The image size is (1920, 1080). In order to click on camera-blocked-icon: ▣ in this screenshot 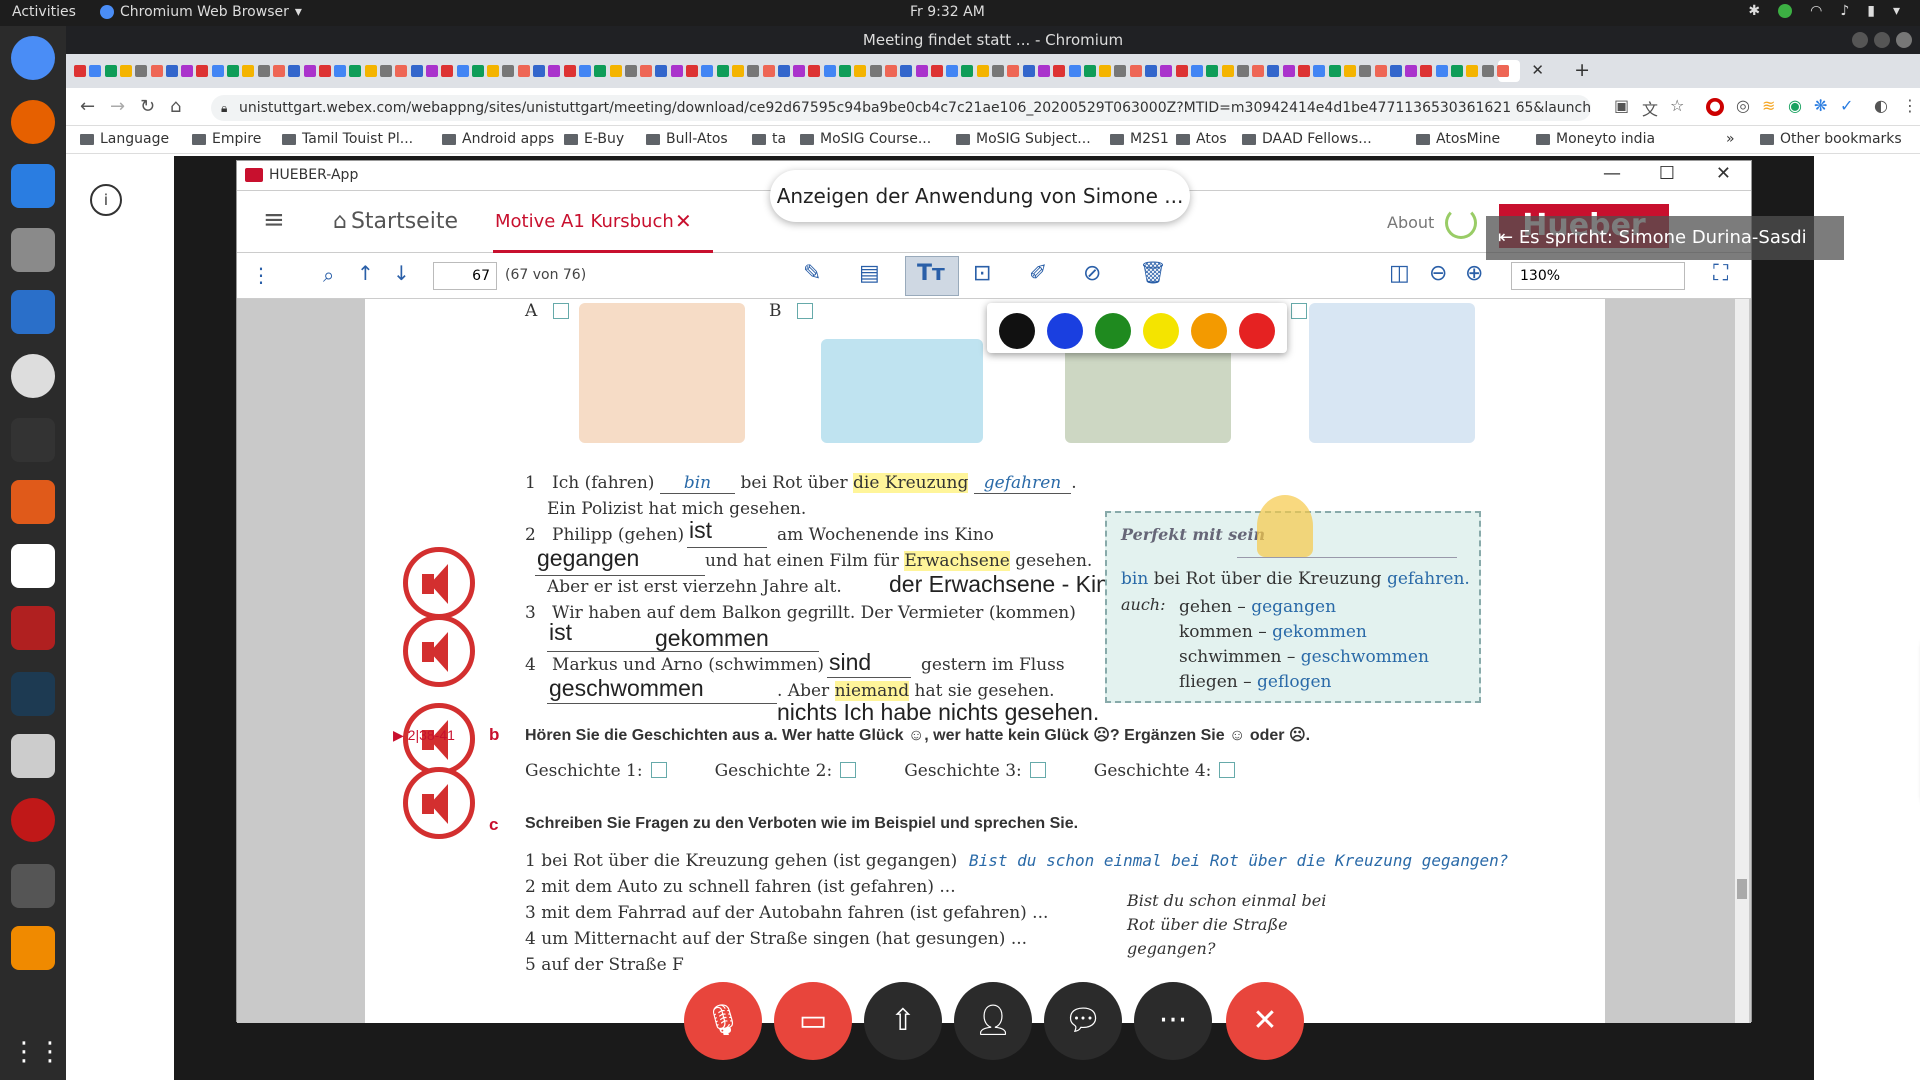, I will do `click(1621, 105)`.